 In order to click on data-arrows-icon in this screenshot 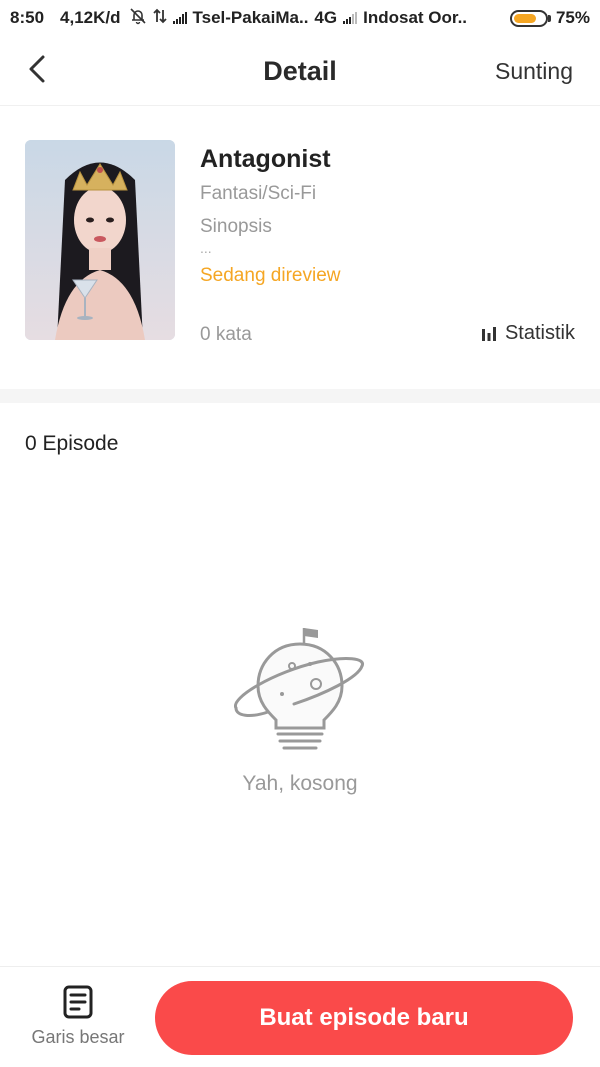, I will do `click(159, 18)`.